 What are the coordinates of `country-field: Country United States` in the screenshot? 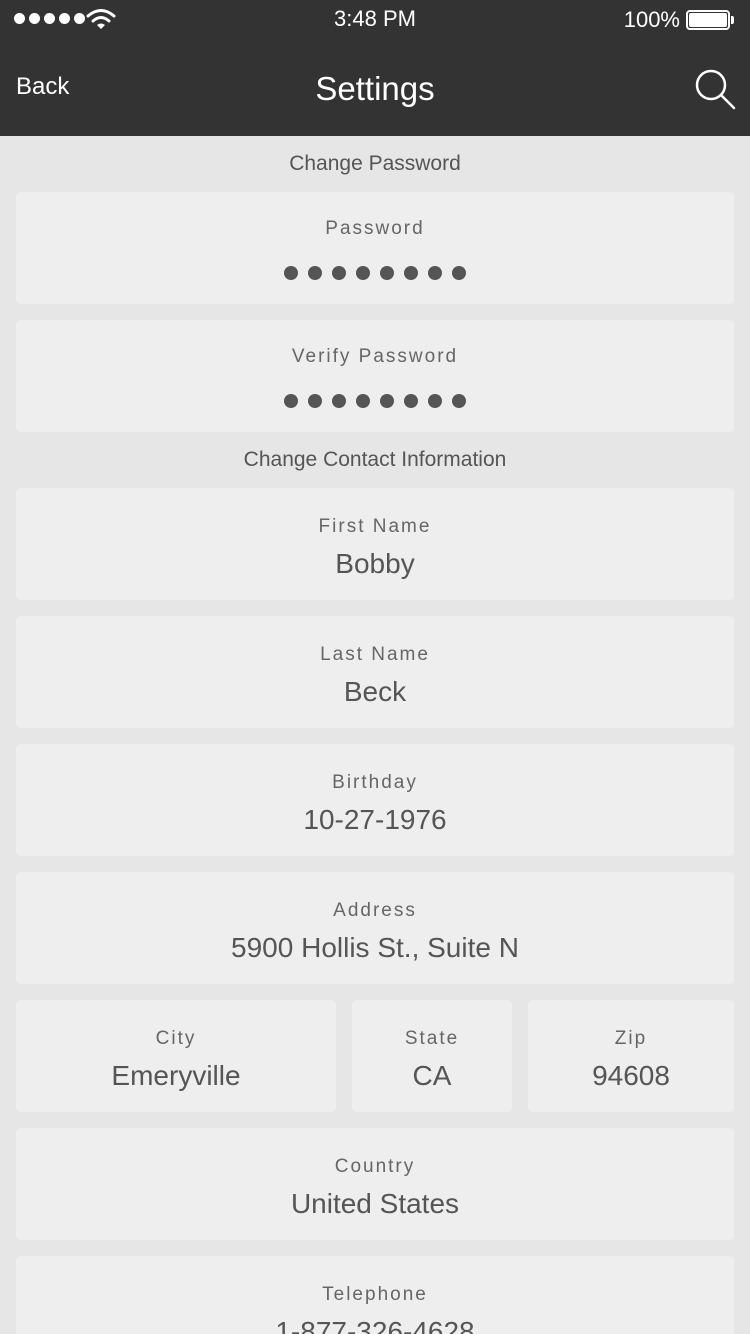 It's located at (375, 1184).